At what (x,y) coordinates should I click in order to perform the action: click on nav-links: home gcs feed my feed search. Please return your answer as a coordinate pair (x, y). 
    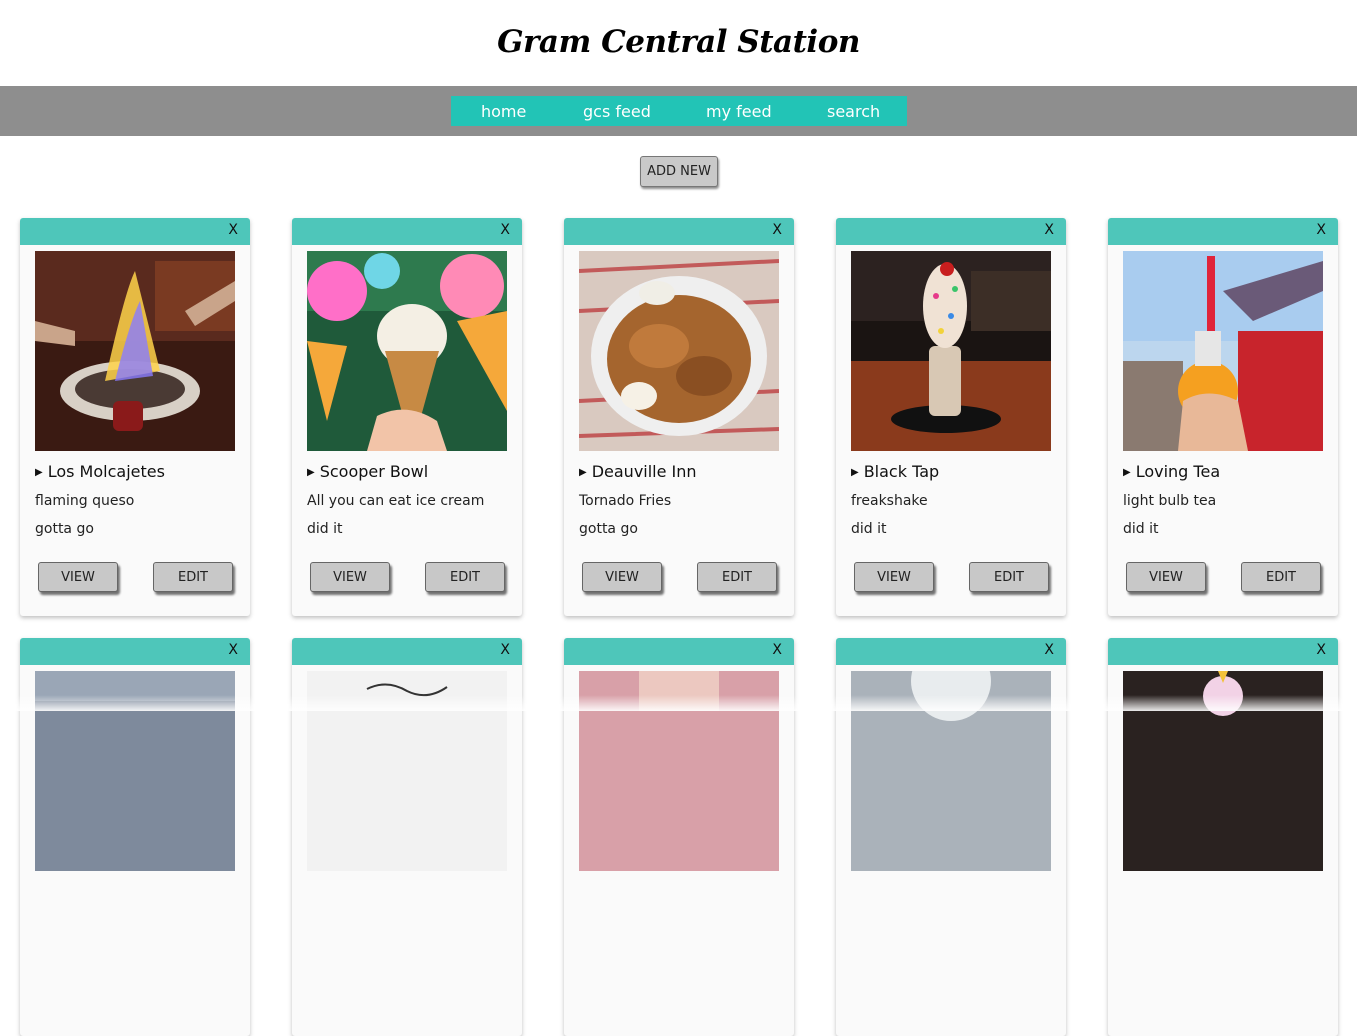
    Looking at the image, I should click on (679, 111).